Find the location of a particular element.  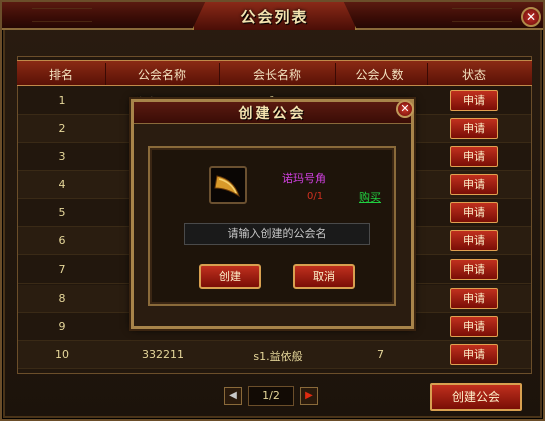

row-rank: 4 is located at coordinates (62, 184).